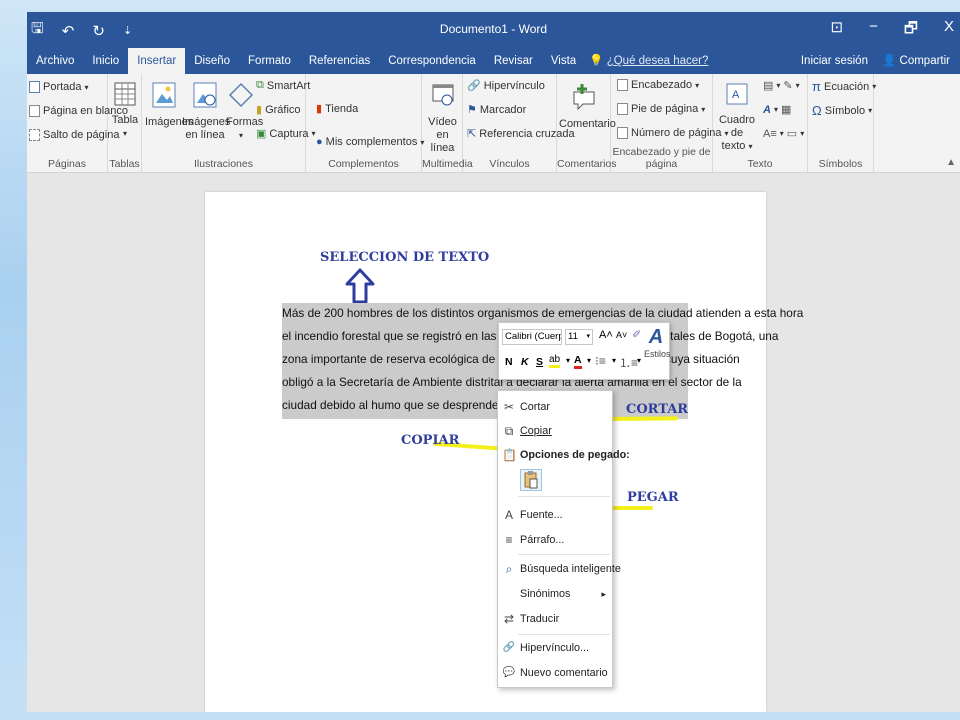 The height and width of the screenshot is (720, 960). I want to click on wordart-button: A ▾ ▦, so click(777, 110).